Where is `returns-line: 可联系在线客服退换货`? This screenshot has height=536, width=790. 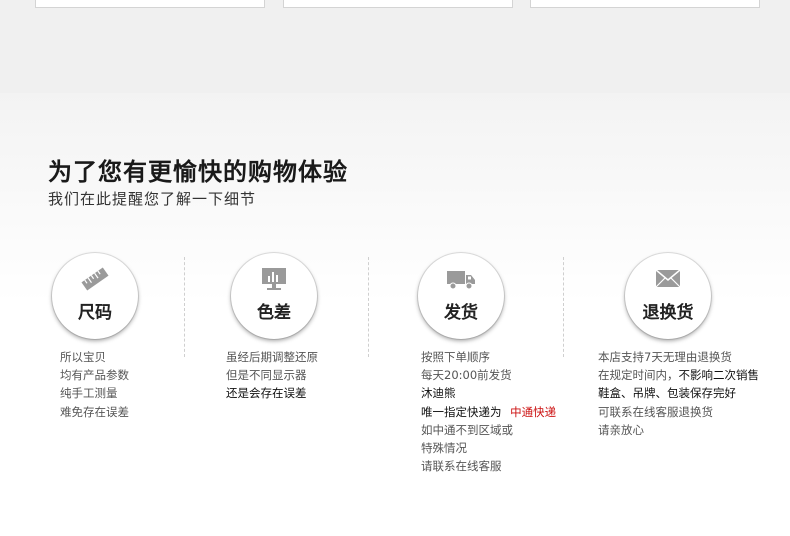
returns-line: 可联系在线客服退换货 is located at coordinates (655, 411).